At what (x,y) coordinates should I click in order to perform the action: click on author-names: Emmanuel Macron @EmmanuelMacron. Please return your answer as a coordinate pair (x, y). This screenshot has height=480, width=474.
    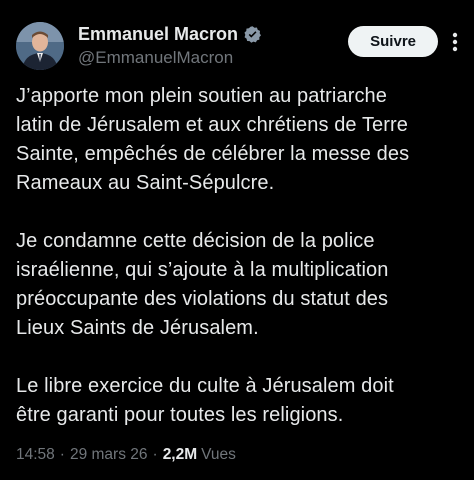
    Looking at the image, I should click on (170, 46).